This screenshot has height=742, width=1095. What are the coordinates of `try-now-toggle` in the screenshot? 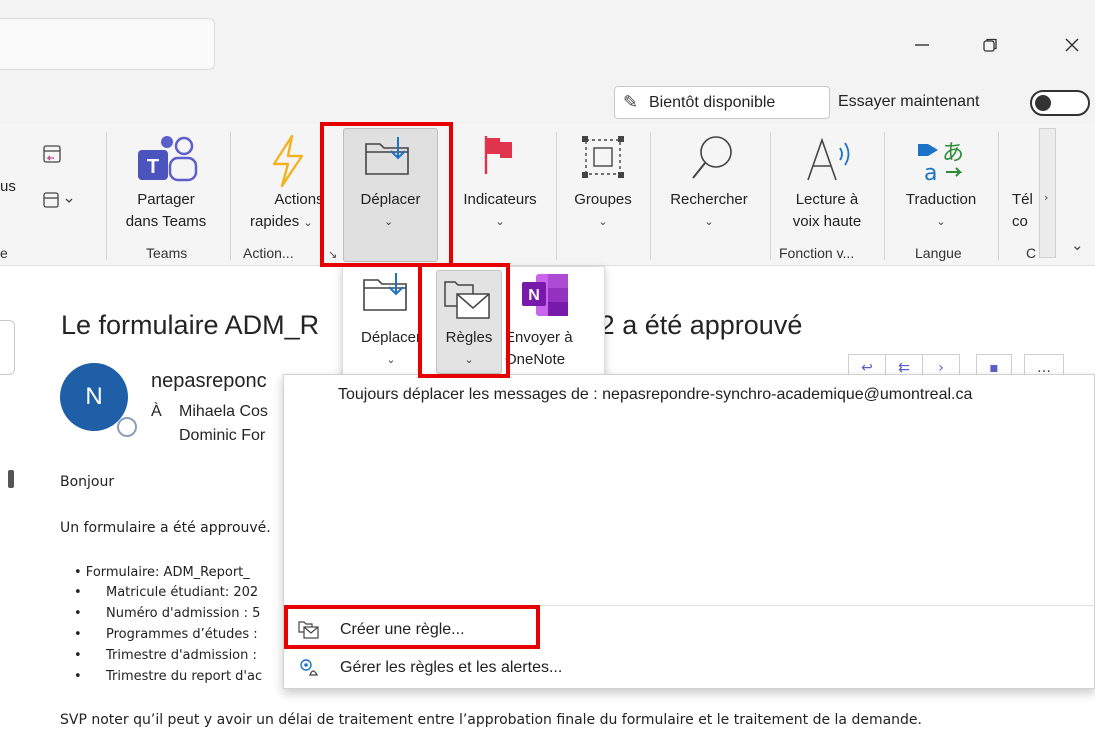 It's located at (1060, 103).